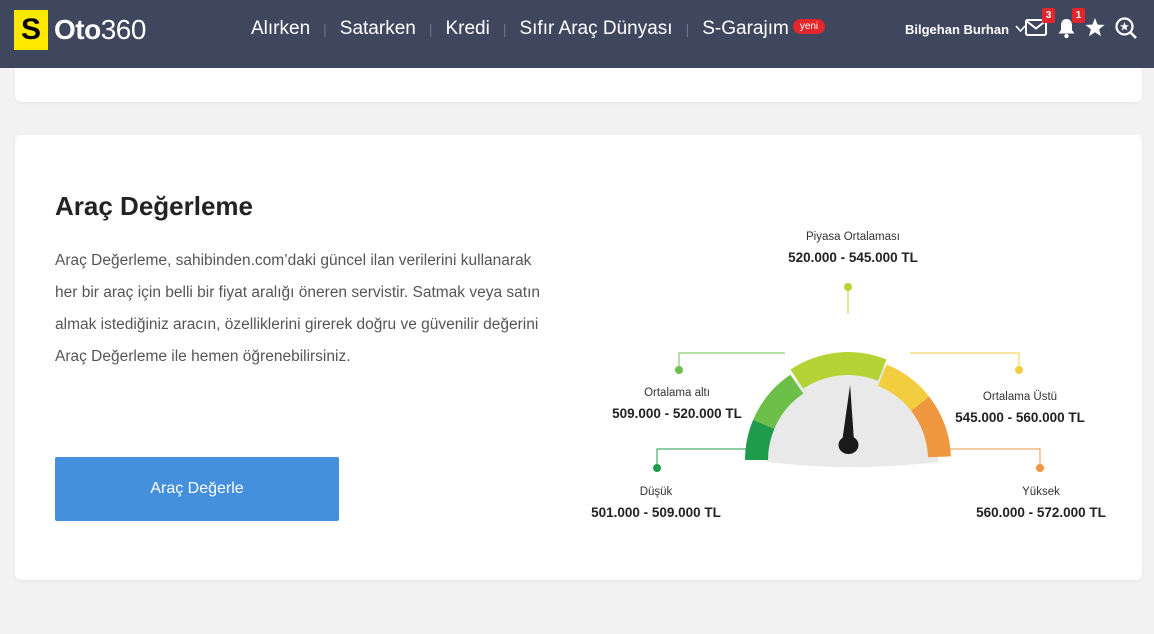  What do you see at coordinates (467, 29) in the screenshot?
I see `nav-item-kredi: Kredi` at bounding box center [467, 29].